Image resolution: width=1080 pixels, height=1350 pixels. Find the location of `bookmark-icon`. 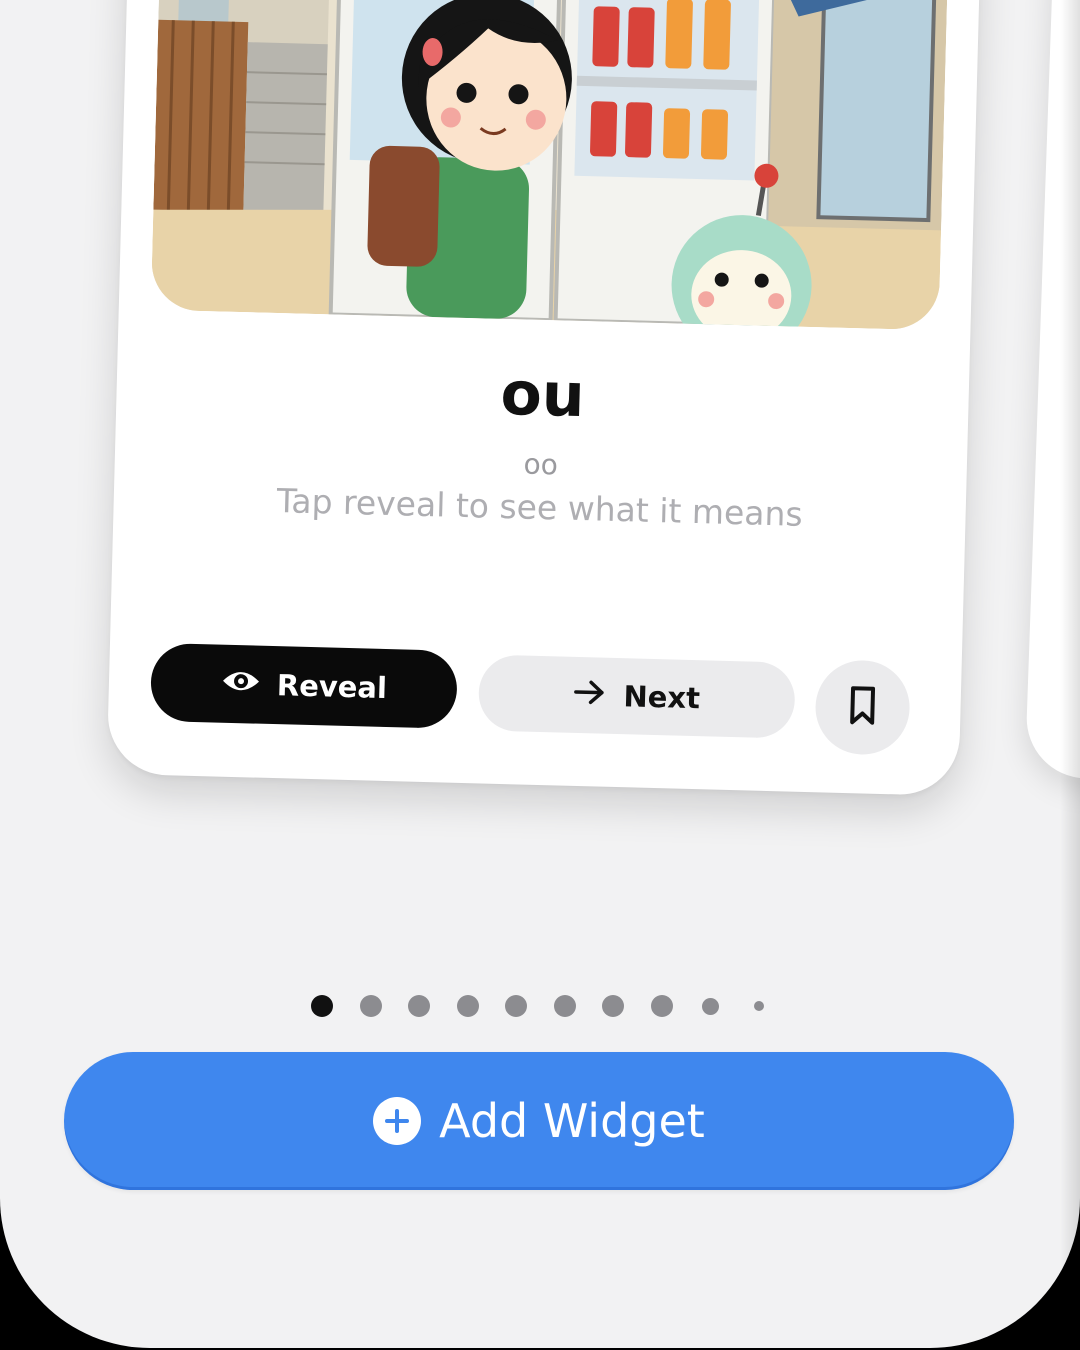

bookmark-icon is located at coordinates (862, 707).